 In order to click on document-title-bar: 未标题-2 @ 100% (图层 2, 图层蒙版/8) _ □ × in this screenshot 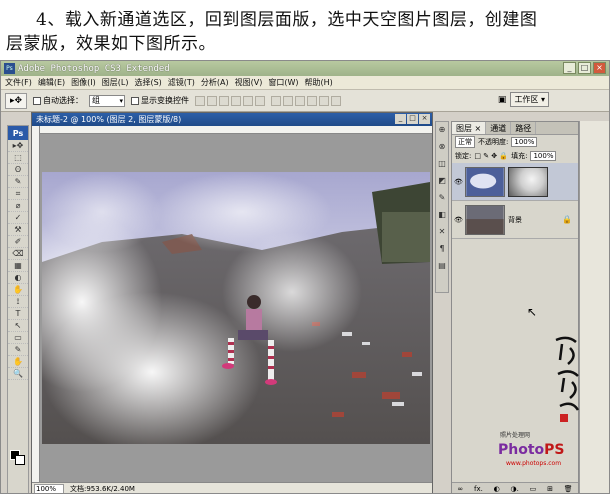, I will do `click(232, 119)`.